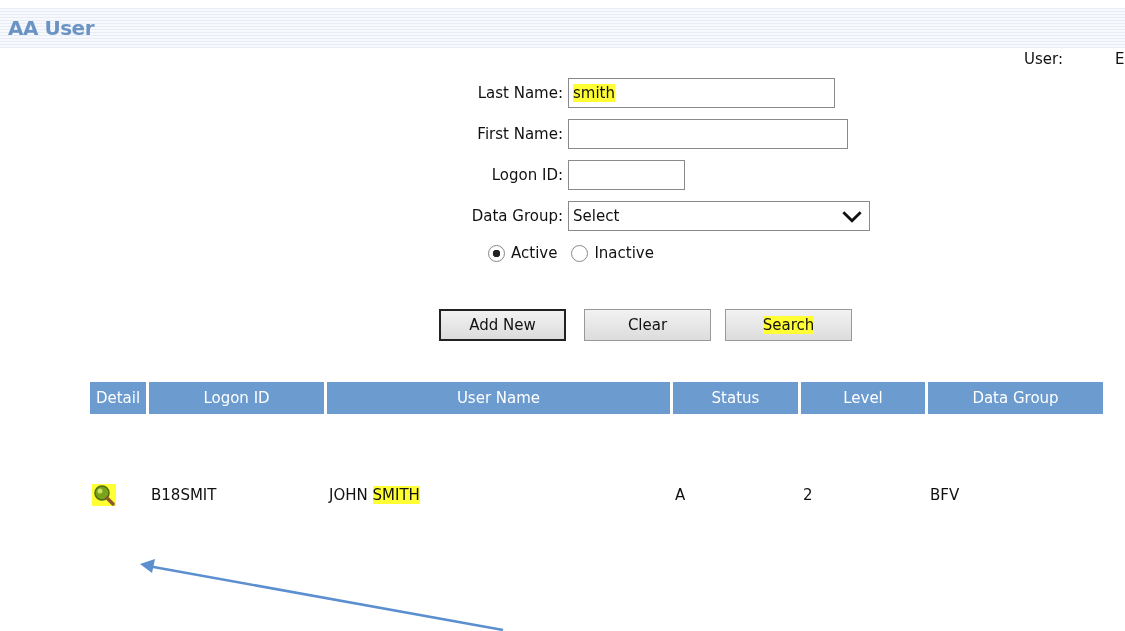  Describe the element at coordinates (51, 28) in the screenshot. I see `page-title: AA User` at that location.